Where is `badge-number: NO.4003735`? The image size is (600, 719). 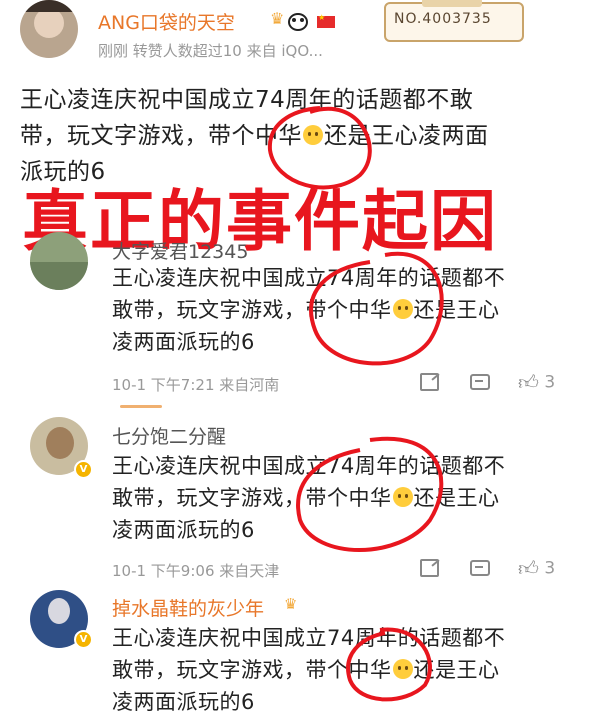 badge-number: NO.4003735 is located at coordinates (443, 19).